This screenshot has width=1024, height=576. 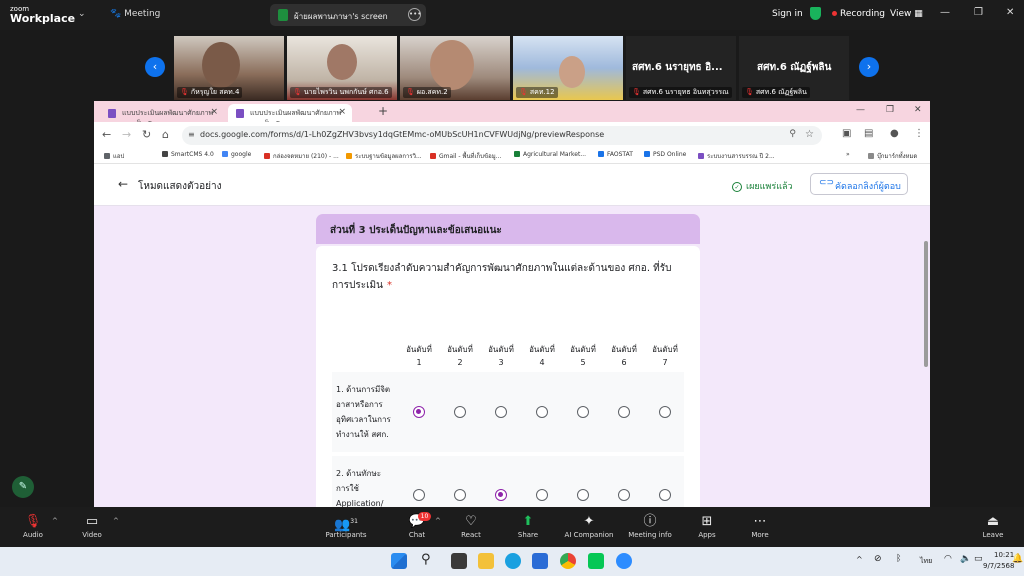 What do you see at coordinates (859, 184) in the screenshot?
I see `copy-responder-link-button: ⊂⊃ คัดลอกลิงก์ผู้ตอบ` at bounding box center [859, 184].